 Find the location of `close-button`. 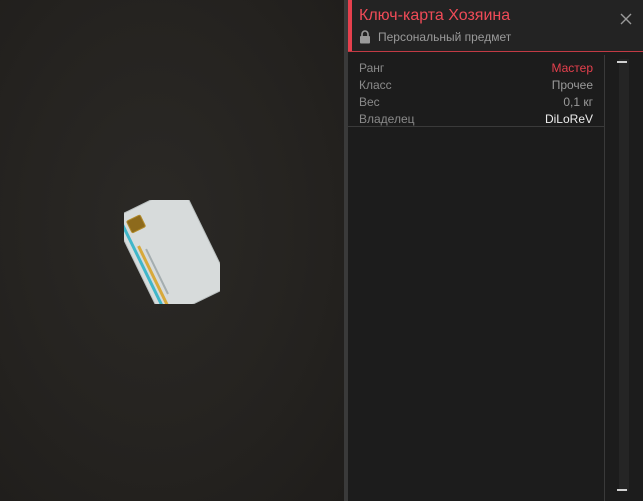

close-button is located at coordinates (626, 19).